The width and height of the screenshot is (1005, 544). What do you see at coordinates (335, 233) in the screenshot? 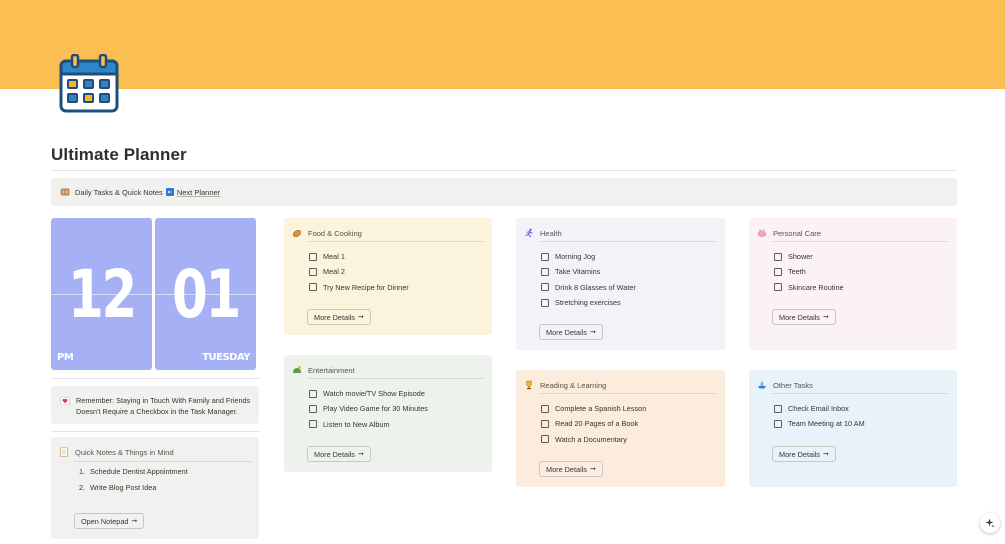
I see `card-title: Food & Cooking` at bounding box center [335, 233].